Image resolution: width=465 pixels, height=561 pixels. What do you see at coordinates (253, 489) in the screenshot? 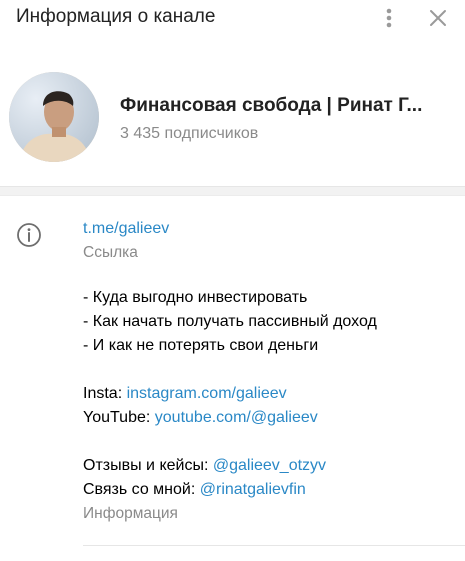
I see `contact-link: @rinatgalievfin` at bounding box center [253, 489].